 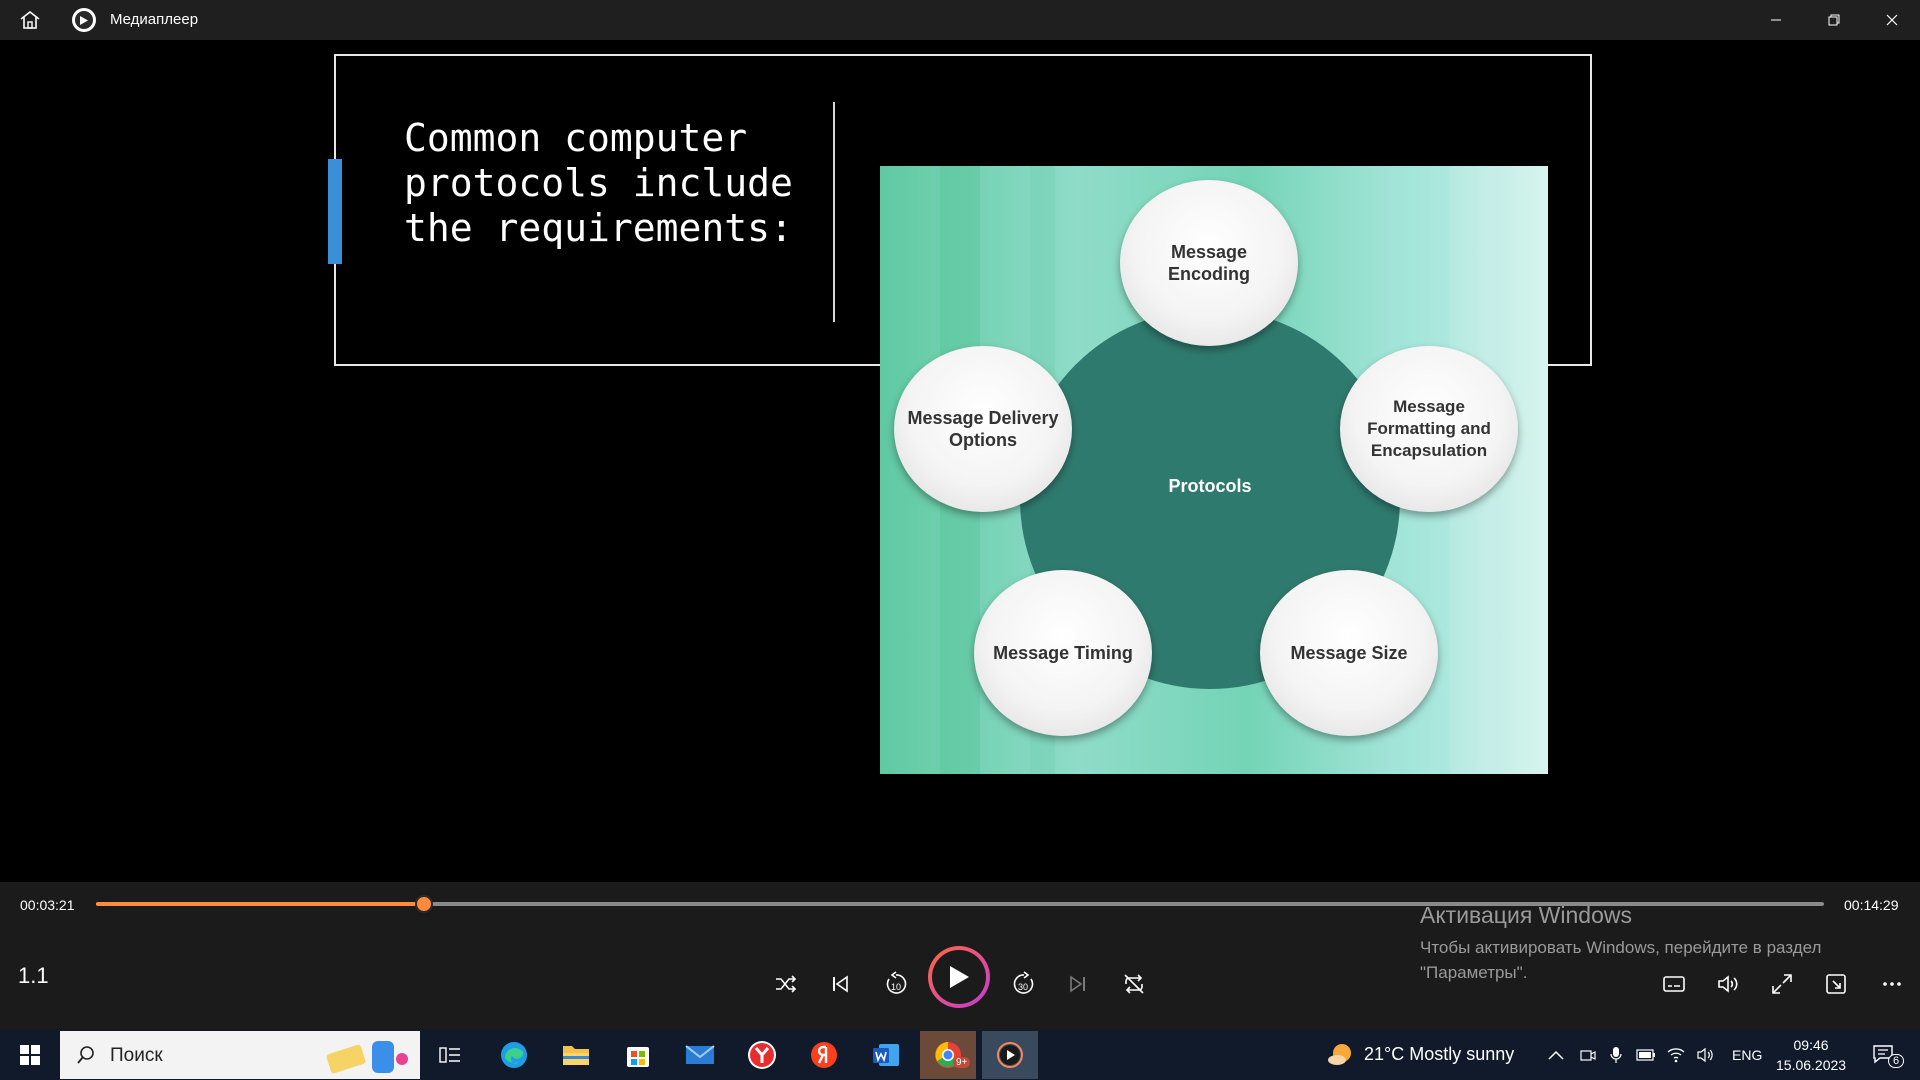 I want to click on total-duration: 00:14:29, so click(x=1871, y=905).